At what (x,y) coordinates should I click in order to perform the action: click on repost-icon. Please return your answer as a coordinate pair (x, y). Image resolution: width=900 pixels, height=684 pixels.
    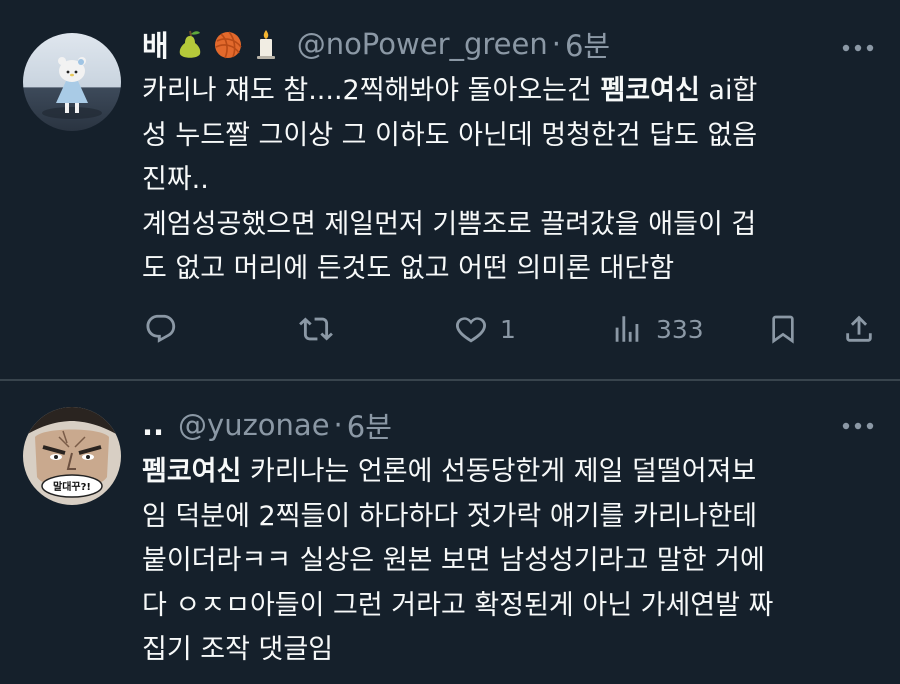
    Looking at the image, I should click on (316, 329).